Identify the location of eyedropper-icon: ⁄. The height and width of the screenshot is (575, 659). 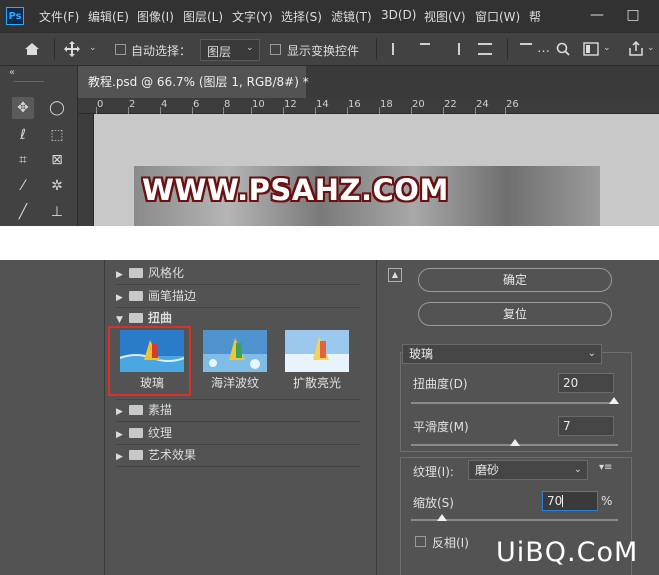
(23, 186).